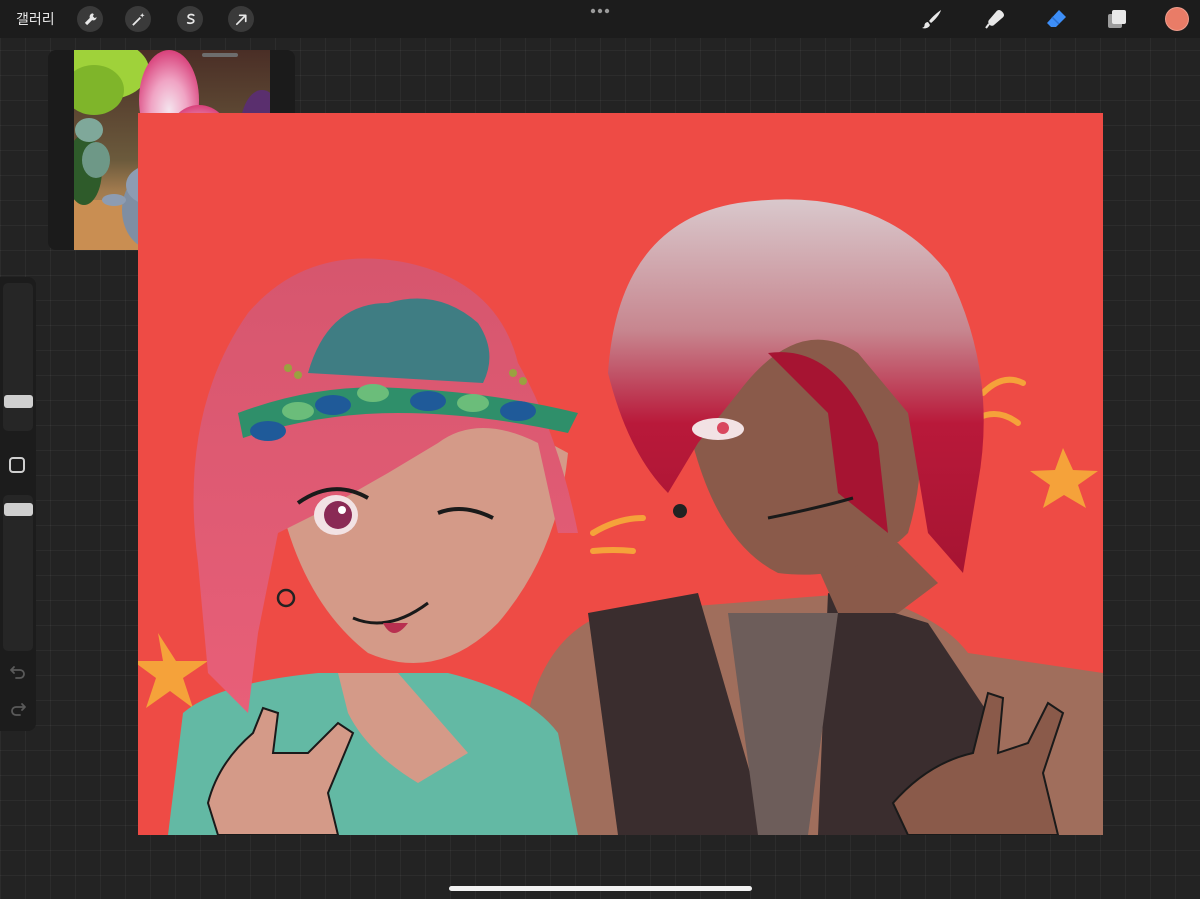  What do you see at coordinates (600, 11) in the screenshot?
I see `more-options-icon` at bounding box center [600, 11].